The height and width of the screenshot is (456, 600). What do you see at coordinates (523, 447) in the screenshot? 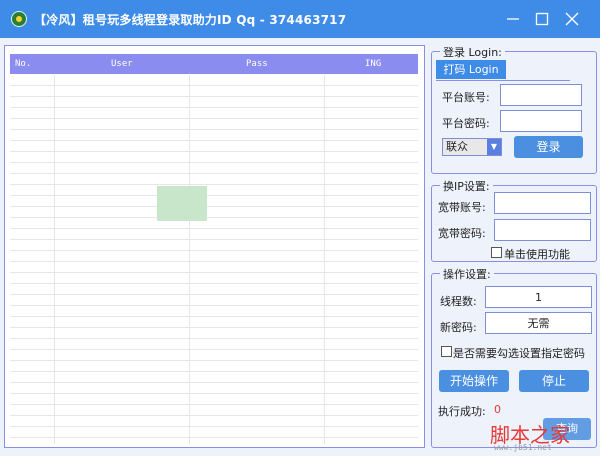
I see `watermark-url: www.jb51.net` at bounding box center [523, 447].